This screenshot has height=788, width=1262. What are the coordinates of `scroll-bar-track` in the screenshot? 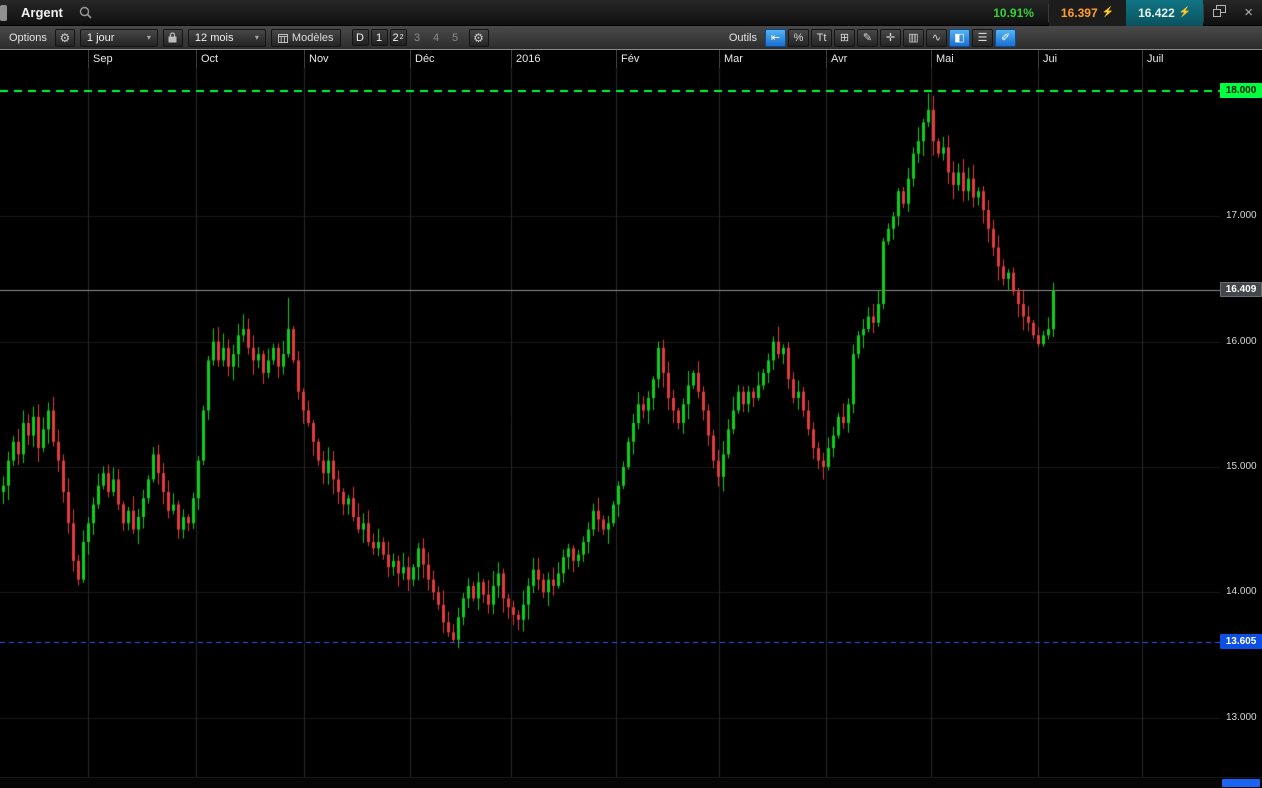 It's located at (631, 782).